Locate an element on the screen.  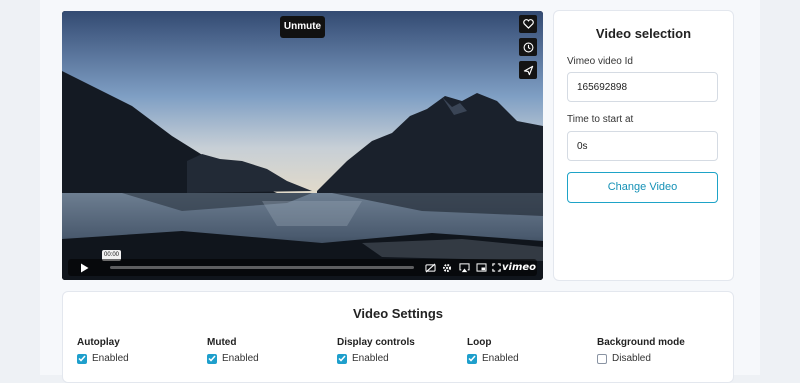
send-icon is located at coordinates (528, 70).